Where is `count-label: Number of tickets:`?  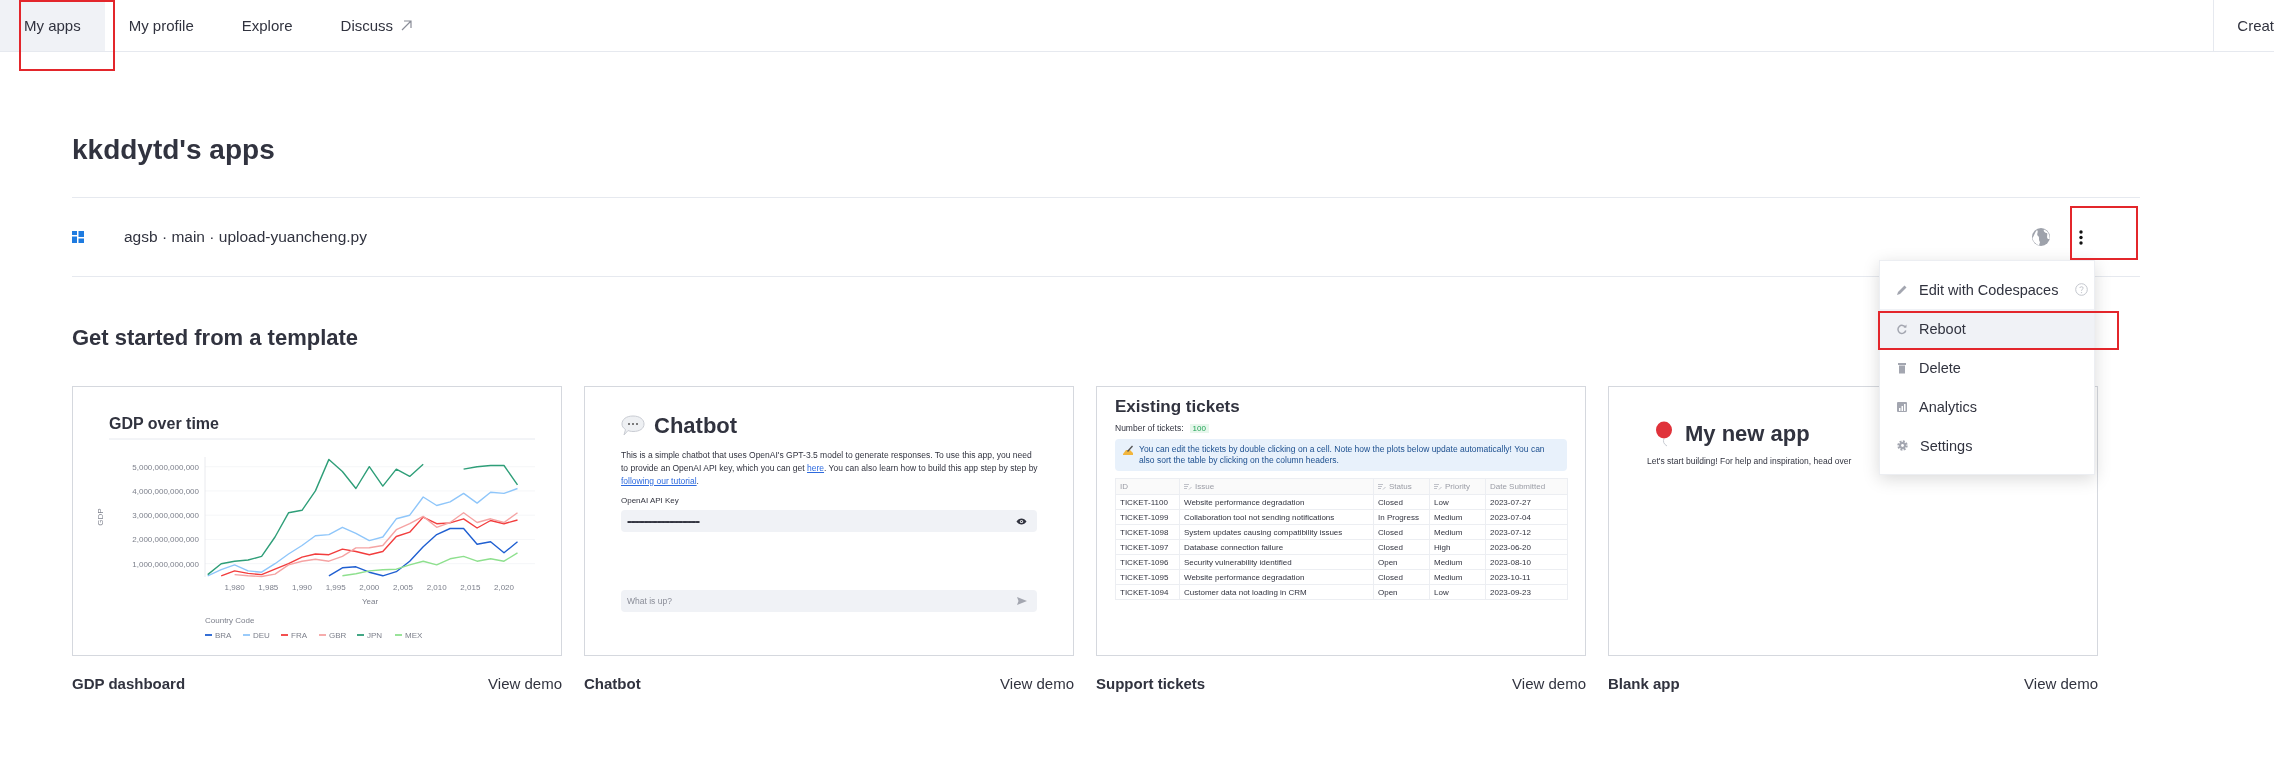 count-label: Number of tickets: is located at coordinates (1149, 428).